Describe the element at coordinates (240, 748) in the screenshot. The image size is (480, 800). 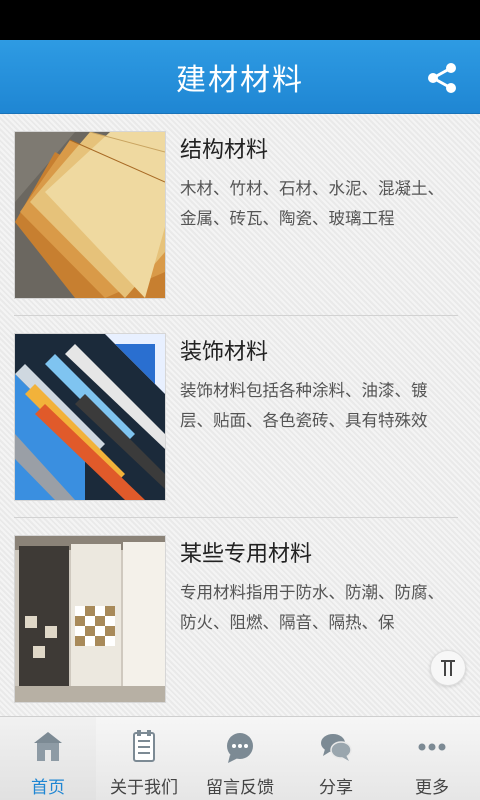
I see `chat-bubble-icon` at that location.